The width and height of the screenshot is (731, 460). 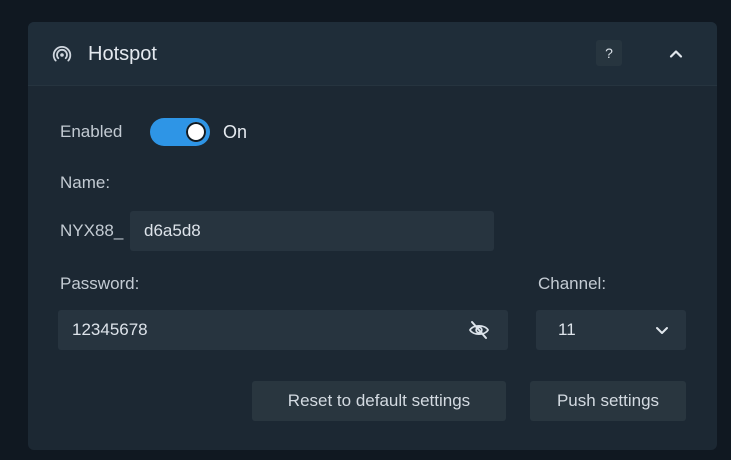 What do you see at coordinates (608, 401) in the screenshot?
I see `push-settings-button: Push settings` at bounding box center [608, 401].